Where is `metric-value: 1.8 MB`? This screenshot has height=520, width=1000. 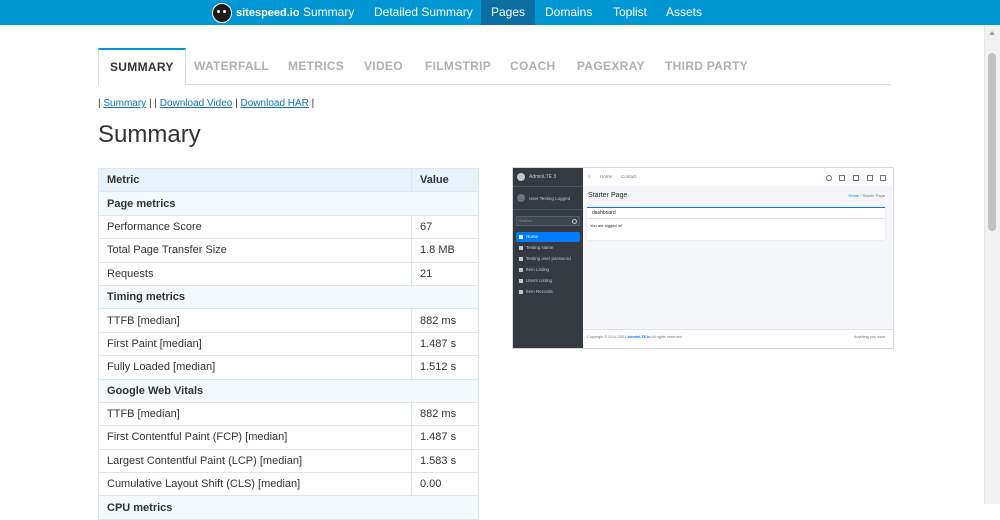 metric-value: 1.8 MB is located at coordinates (445, 250).